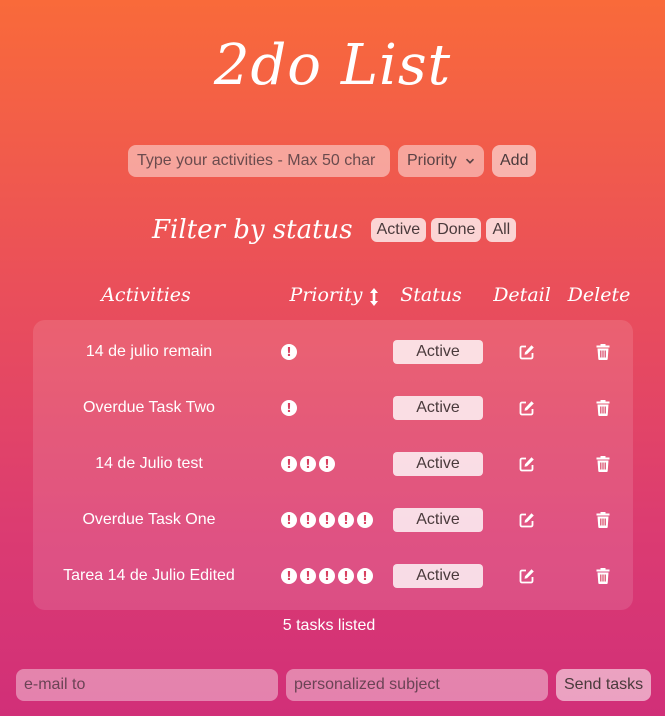 This screenshot has width=665, height=716. I want to click on status-filter: Filter by status Active Done All, so click(336, 230).